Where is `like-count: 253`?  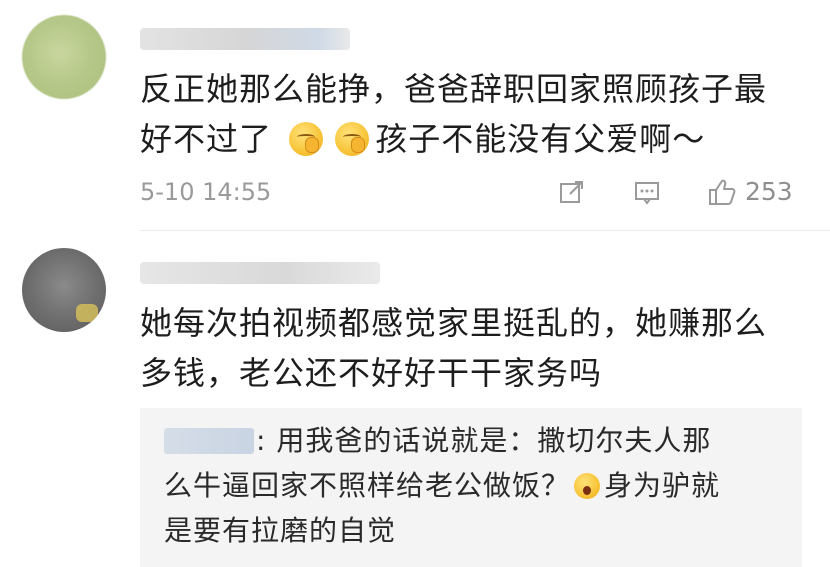 like-count: 253 is located at coordinates (769, 191).